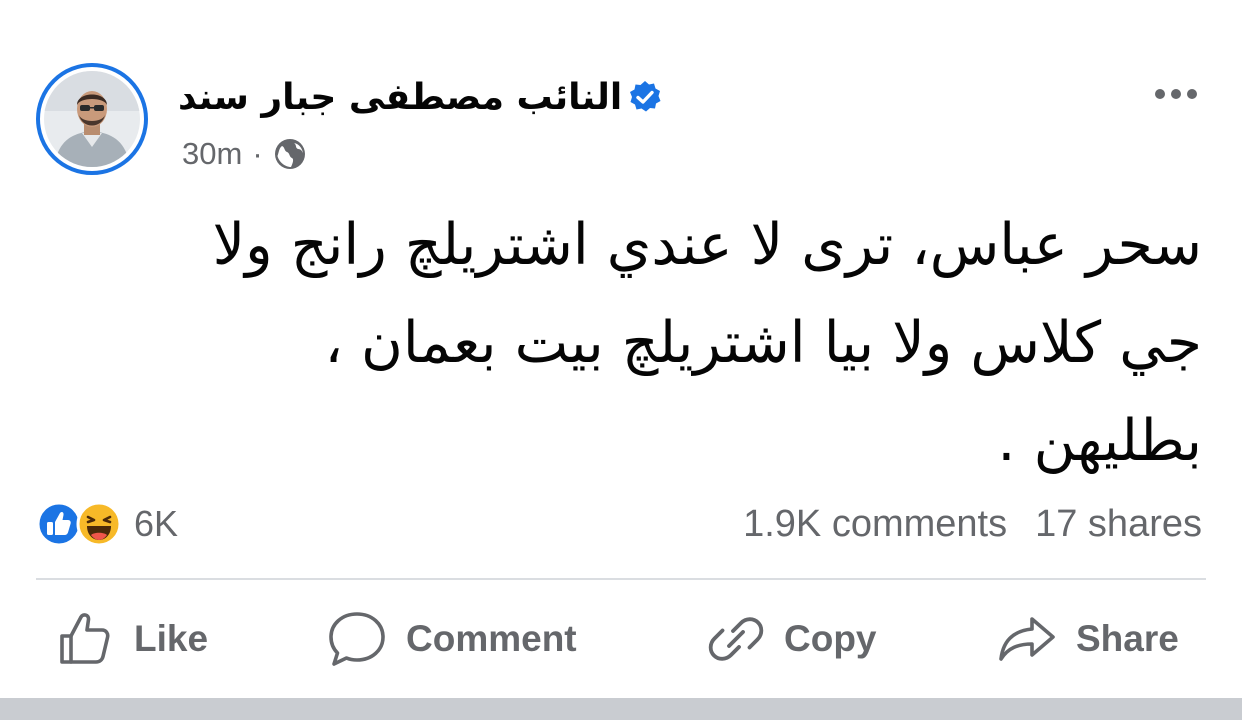 The image size is (1242, 720). Describe the element at coordinates (400, 97) in the screenshot. I see `author-name: النائب مصطفى جبار سند` at that location.